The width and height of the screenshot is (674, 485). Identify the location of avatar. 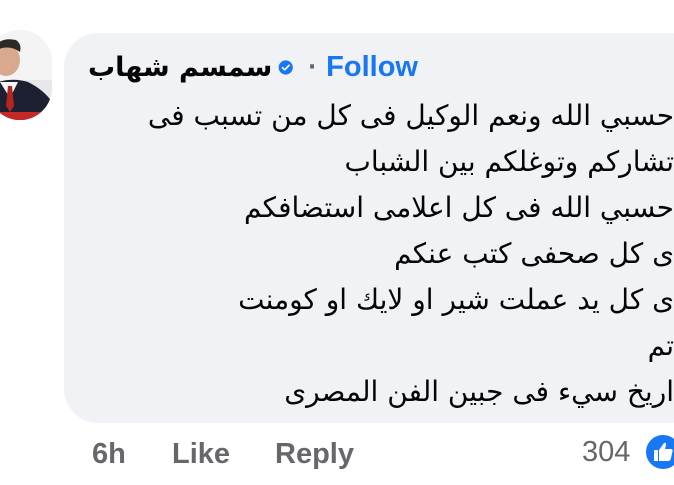
(26, 75).